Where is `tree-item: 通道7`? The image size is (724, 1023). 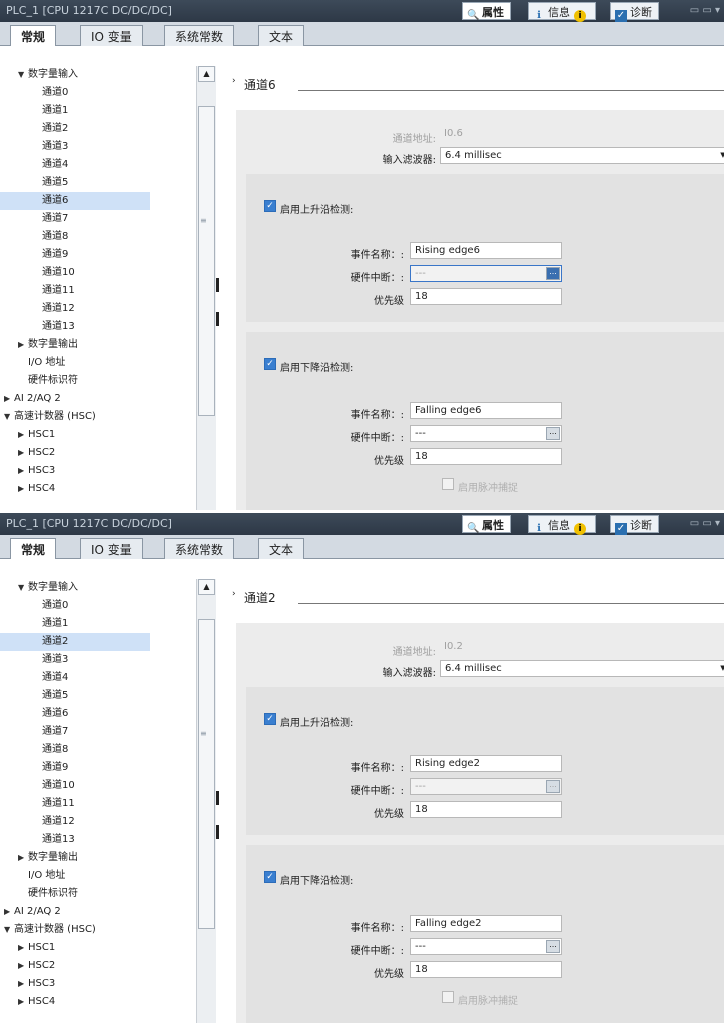
tree-item: 通道7 is located at coordinates (95, 219).